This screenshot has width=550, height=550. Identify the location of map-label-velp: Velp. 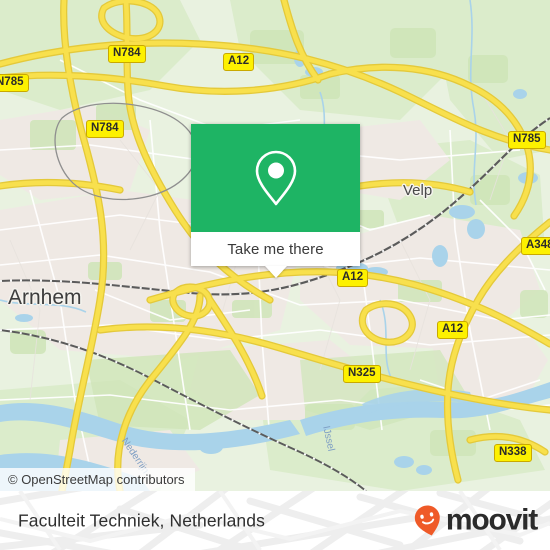
(418, 190).